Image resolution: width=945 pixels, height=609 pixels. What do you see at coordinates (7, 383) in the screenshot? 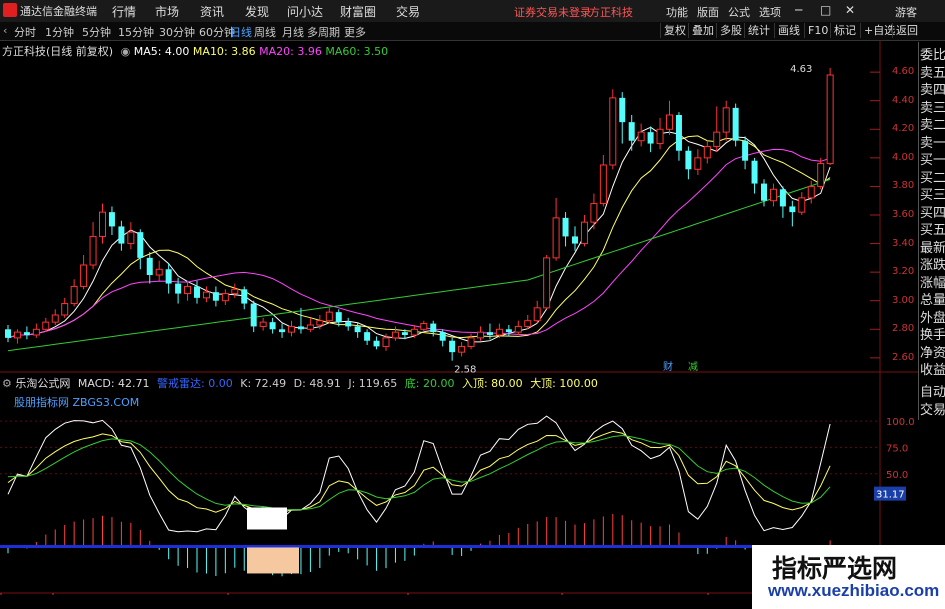
I see `indicator-gear-icon: ⚙` at bounding box center [7, 383].